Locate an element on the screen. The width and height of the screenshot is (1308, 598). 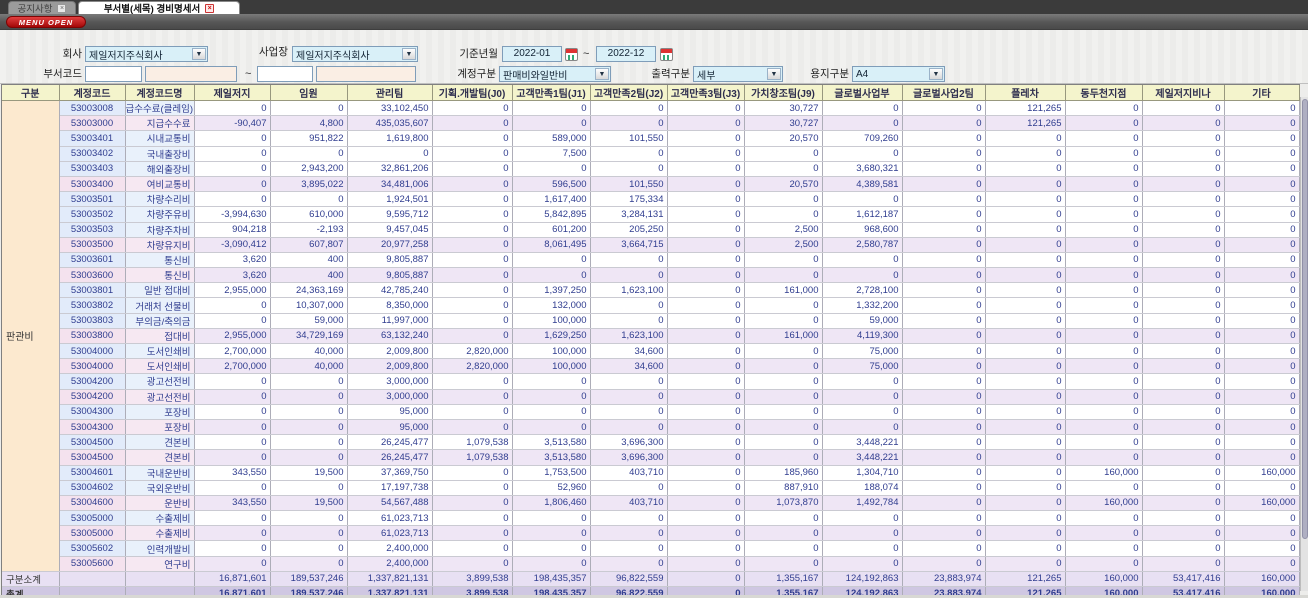
column-header: 글로벌사업2팀 is located at coordinates (944, 93).